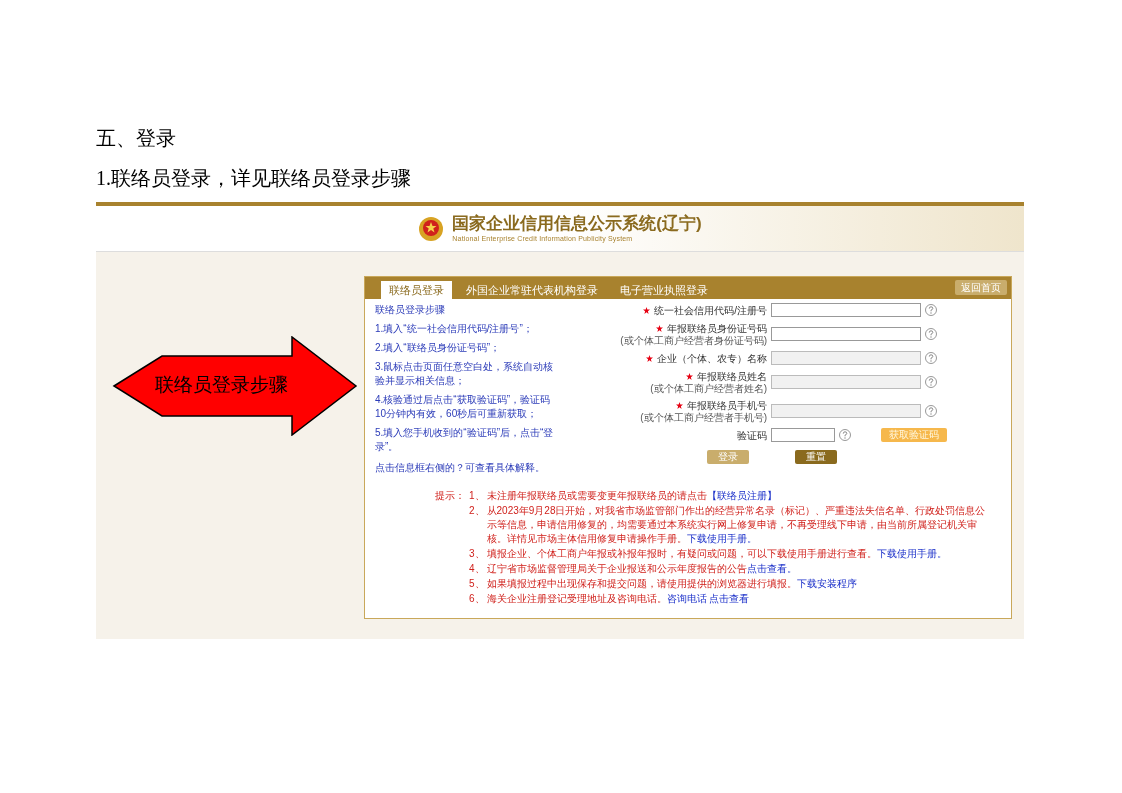  Describe the element at coordinates (477, 511) in the screenshot. I see `note-number: 2、` at that location.